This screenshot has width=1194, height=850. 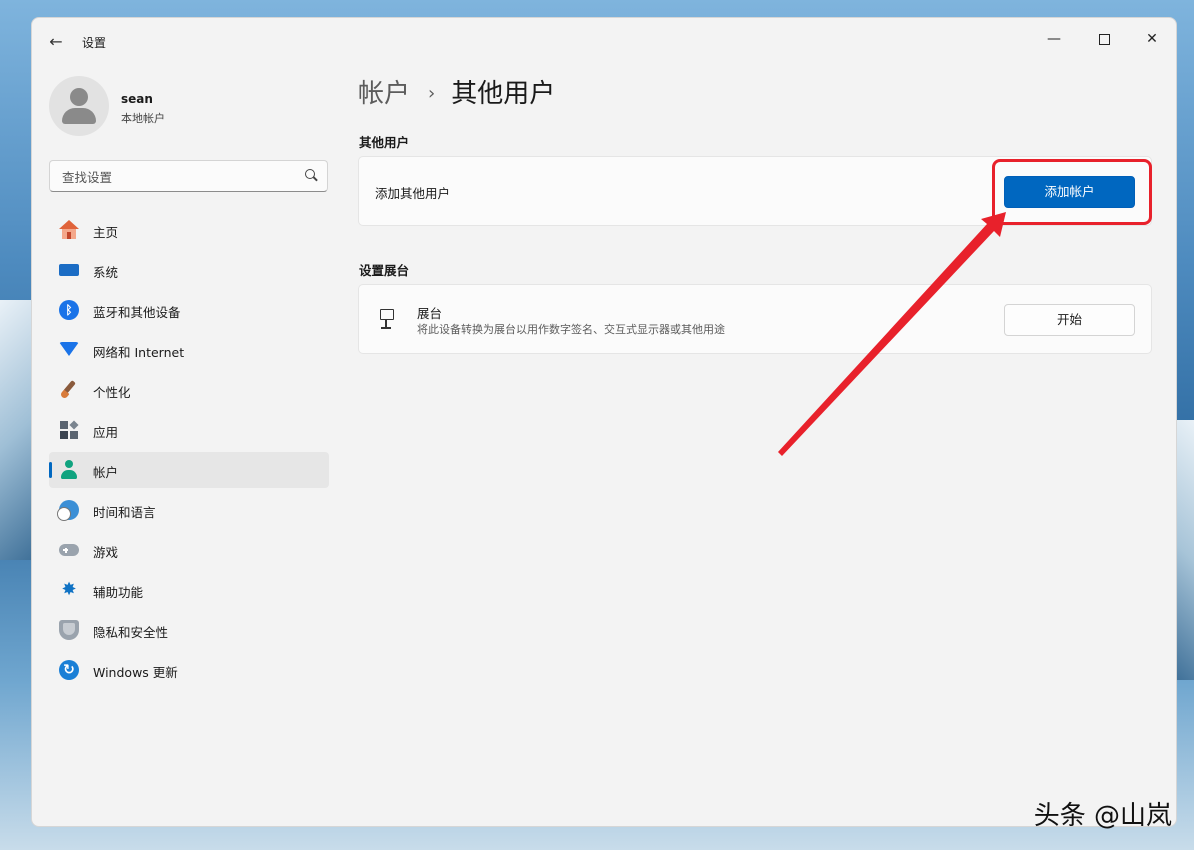 I want to click on gamepad-icon, so click(x=69, y=550).